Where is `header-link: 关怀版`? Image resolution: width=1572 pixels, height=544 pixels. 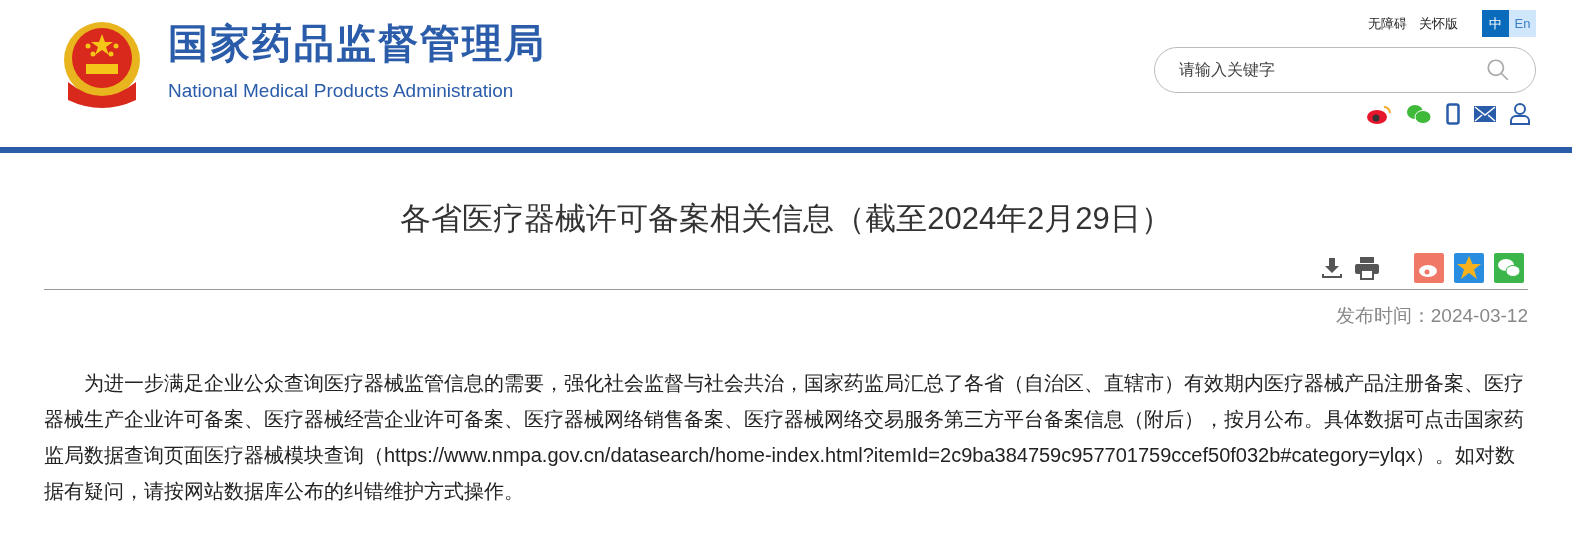
header-link: 关怀版 is located at coordinates (1438, 23).